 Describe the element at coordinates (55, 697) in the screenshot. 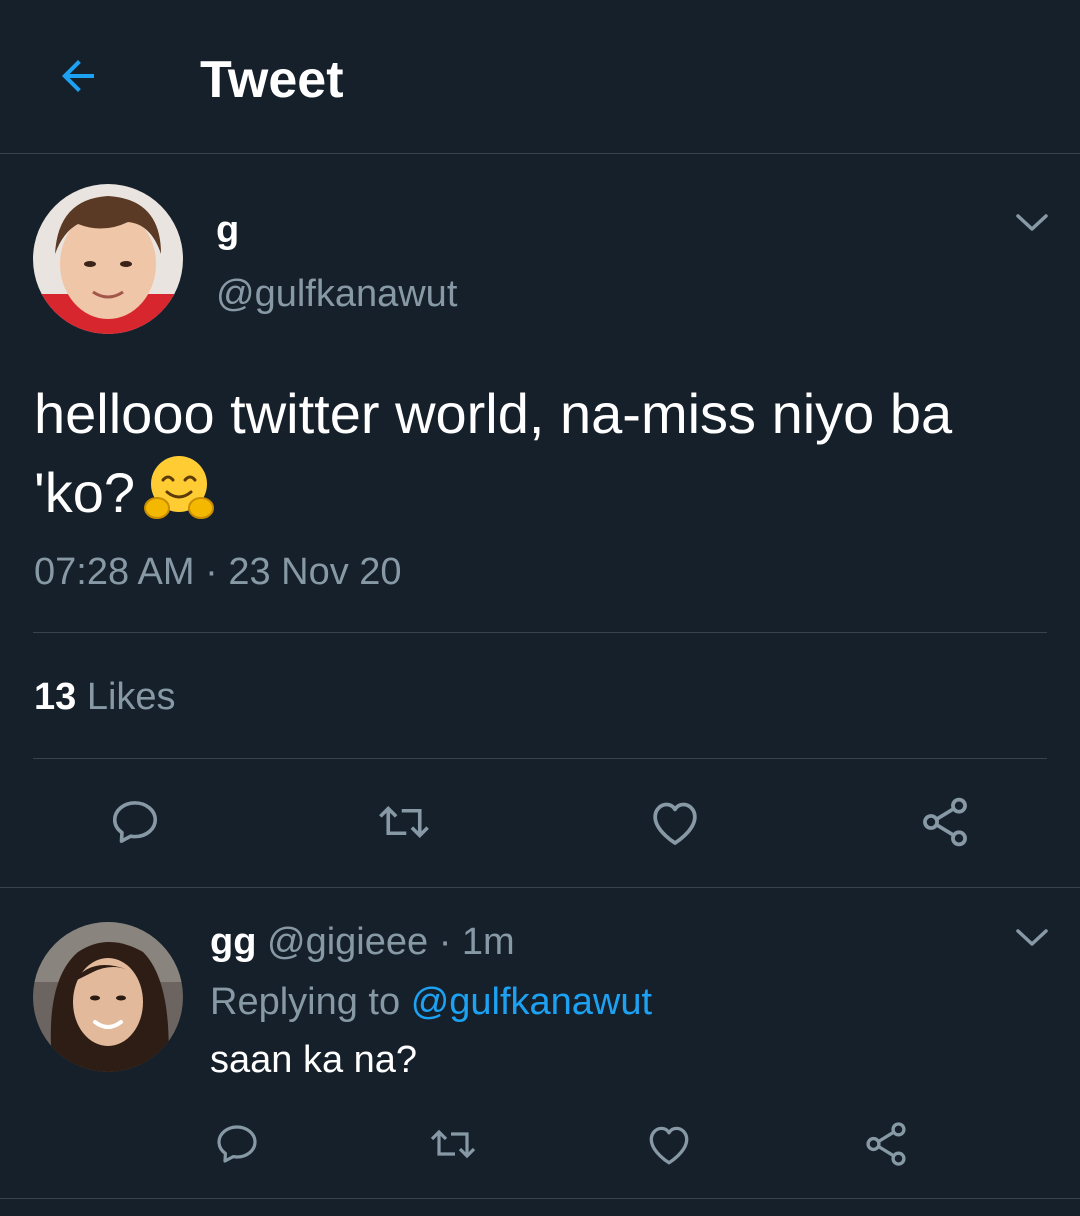

I see `likes-count: 13` at that location.